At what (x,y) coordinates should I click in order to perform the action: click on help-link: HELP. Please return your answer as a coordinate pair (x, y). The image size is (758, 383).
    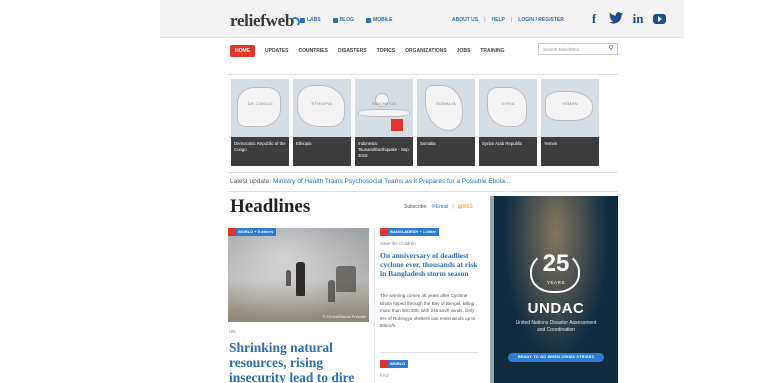
    Looking at the image, I should click on (498, 20).